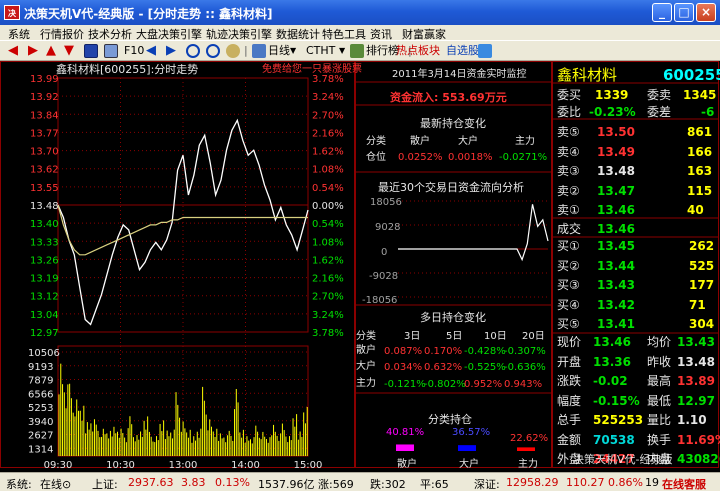 The image size is (720, 491). I want to click on bid-level-label: 买⑤, so click(568, 324).